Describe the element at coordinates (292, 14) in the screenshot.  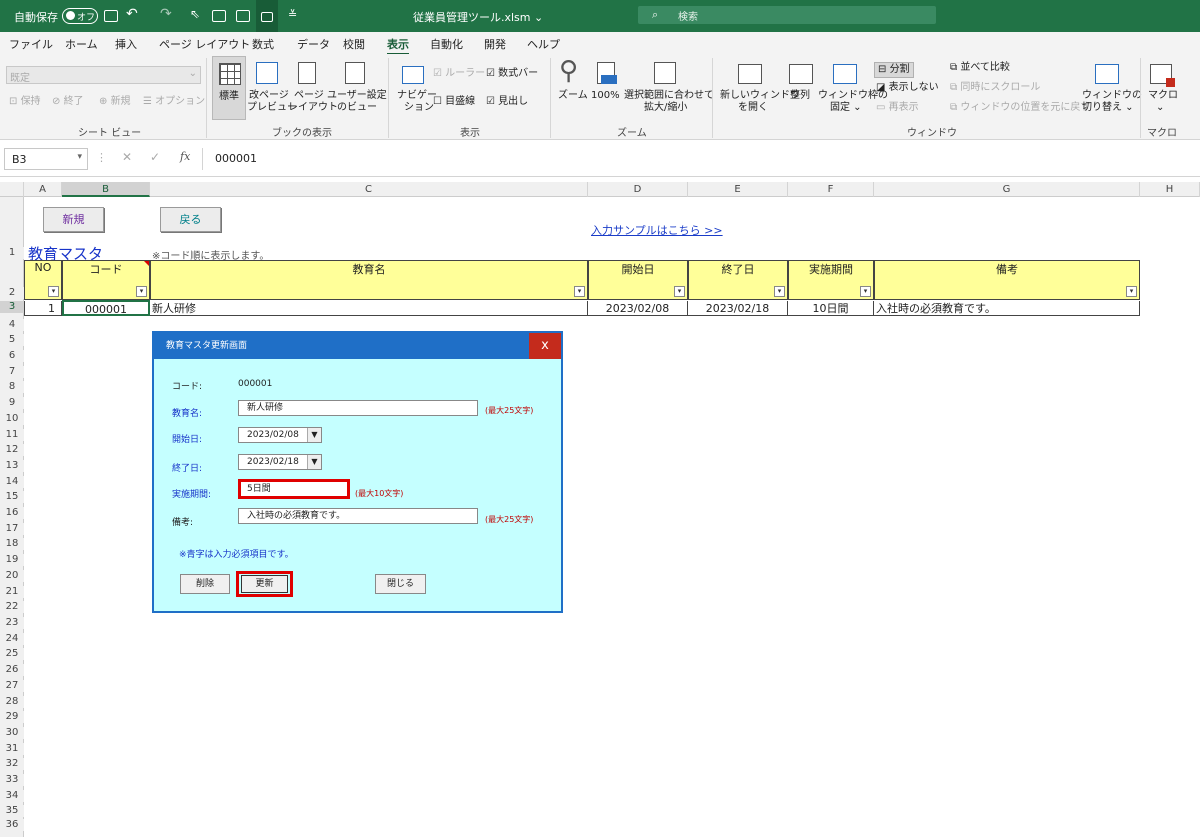
I see `customize-qat-icon: ≚` at that location.